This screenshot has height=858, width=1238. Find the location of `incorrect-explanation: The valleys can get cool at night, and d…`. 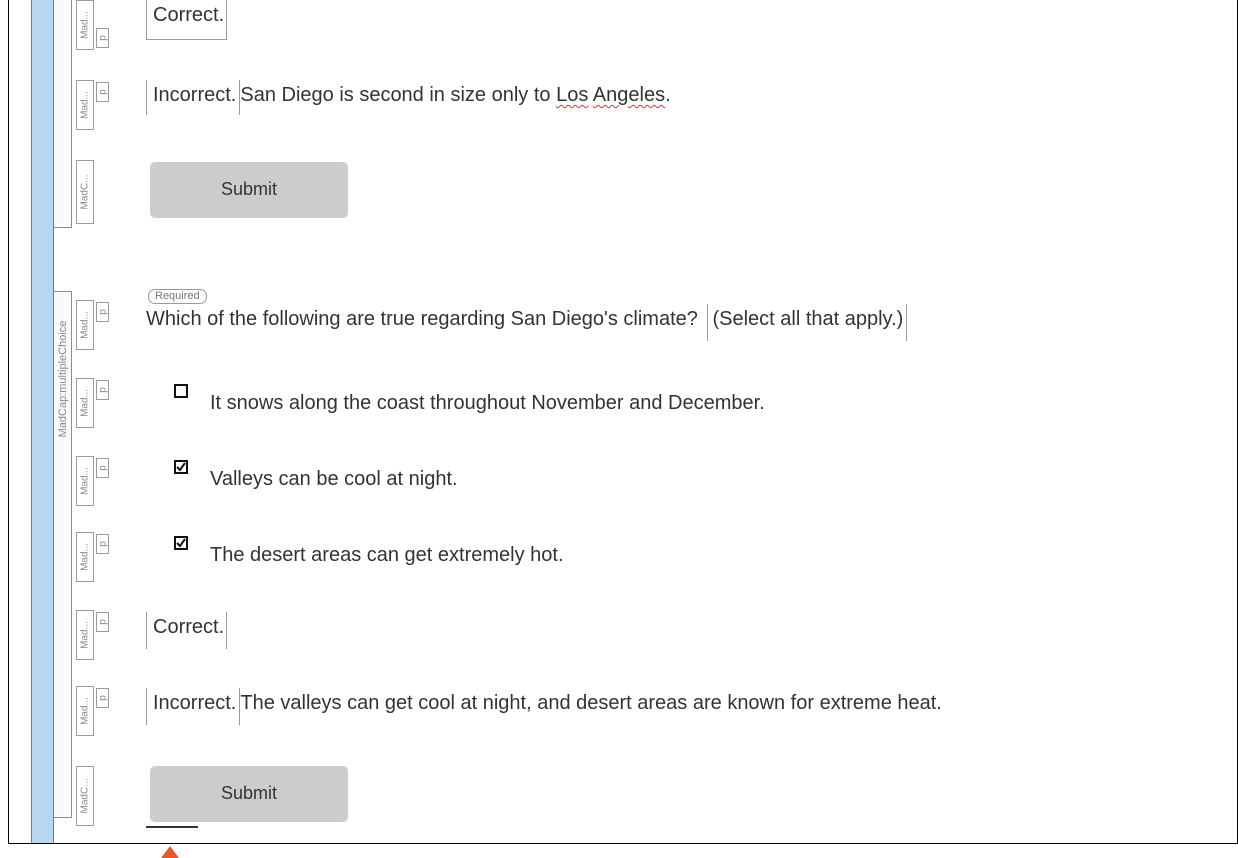

incorrect-explanation: The valleys can get cool at night, and d… is located at coordinates (591, 703).